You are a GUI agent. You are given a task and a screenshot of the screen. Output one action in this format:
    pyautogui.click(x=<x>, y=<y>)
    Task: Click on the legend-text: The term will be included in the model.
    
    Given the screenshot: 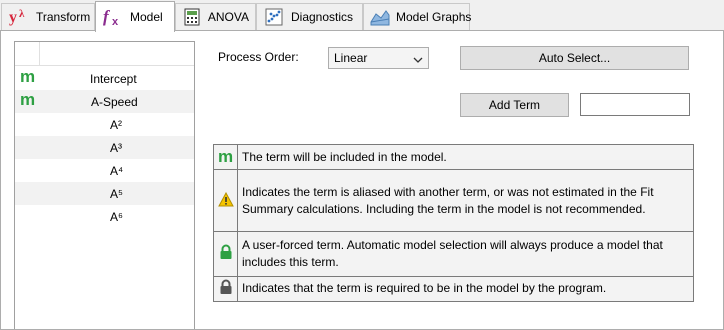 What is the action you would take?
    pyautogui.click(x=465, y=157)
    